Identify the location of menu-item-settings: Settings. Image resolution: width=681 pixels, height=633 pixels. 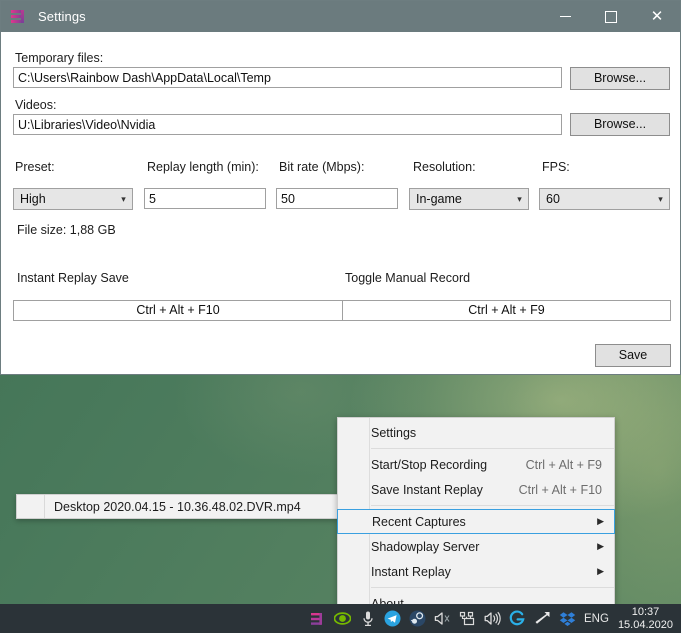
(476, 432).